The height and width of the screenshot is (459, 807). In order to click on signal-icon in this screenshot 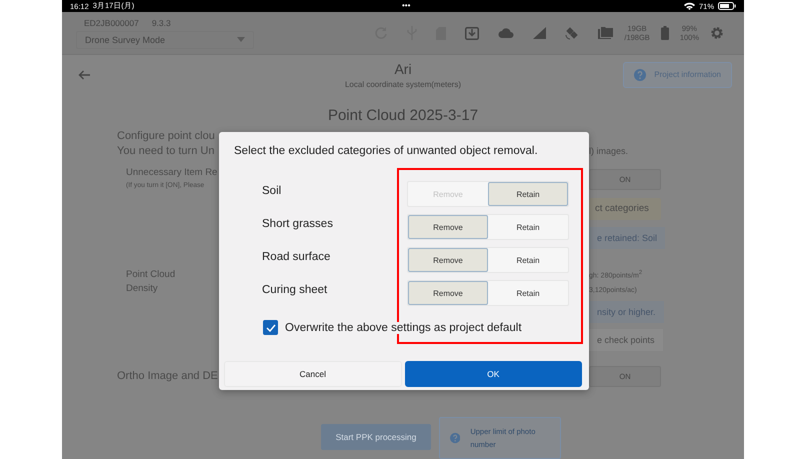, I will do `click(539, 33)`.